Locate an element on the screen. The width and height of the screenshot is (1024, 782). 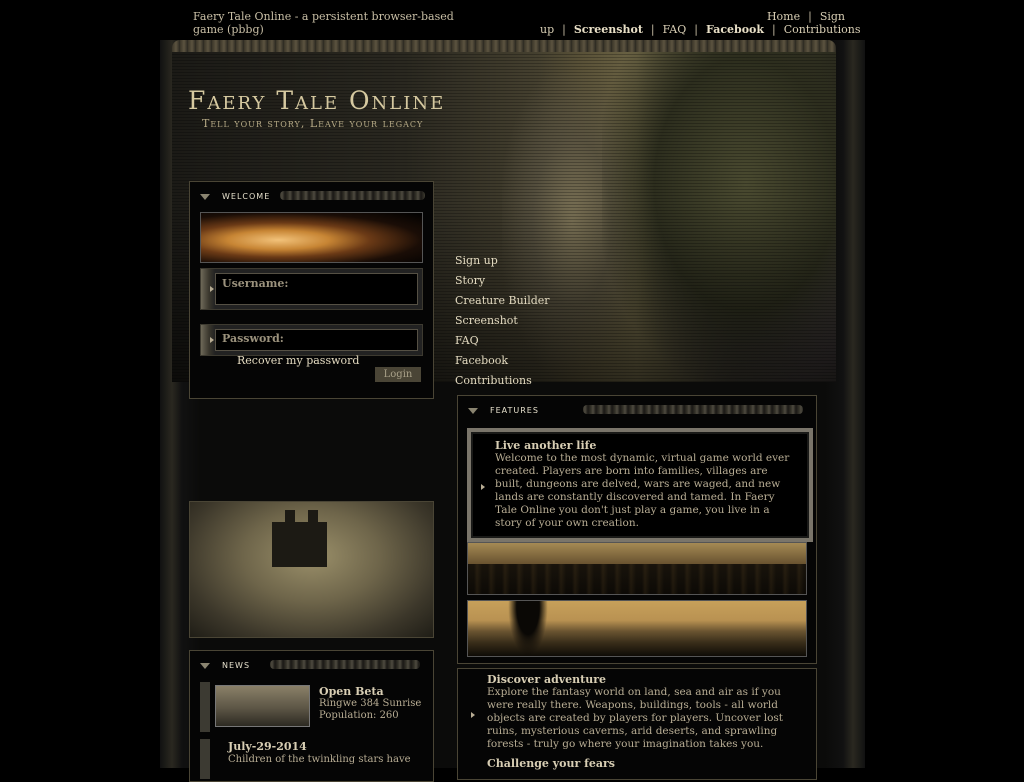
top-nav-screenshot: Screenshot is located at coordinates (608, 29).